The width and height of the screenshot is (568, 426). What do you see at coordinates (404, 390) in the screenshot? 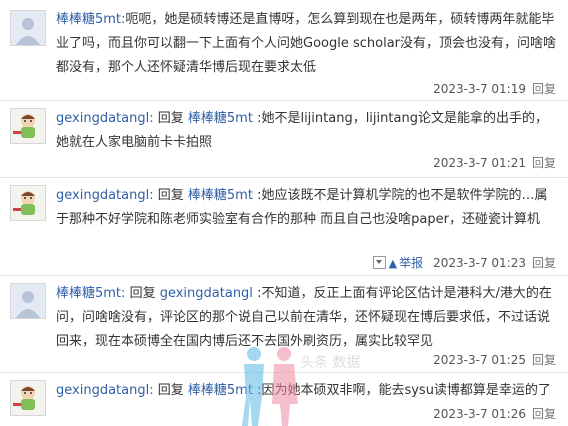
I see `comment-body: :因为她本硕双非啊，能去sysu读博都算是幸运的了` at bounding box center [404, 390].